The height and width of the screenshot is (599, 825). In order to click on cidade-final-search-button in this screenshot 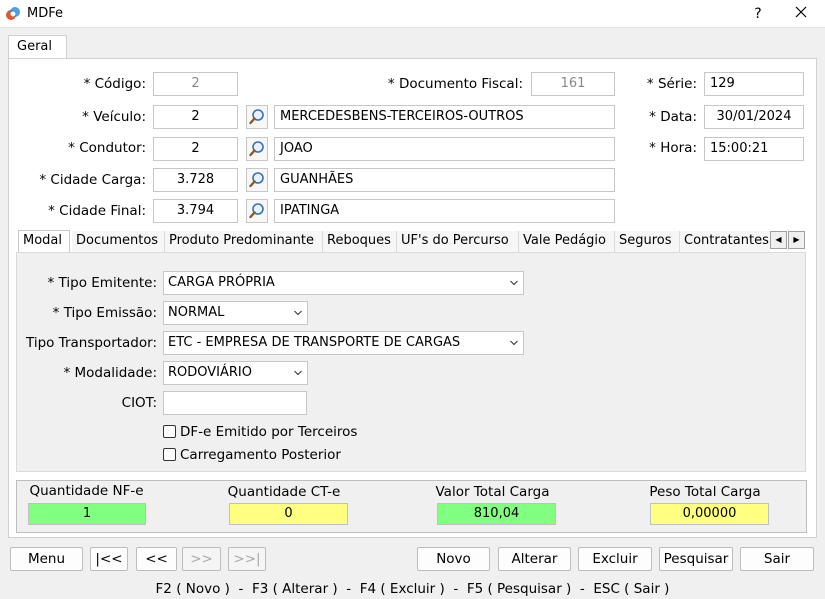, I will do `click(257, 211)`.